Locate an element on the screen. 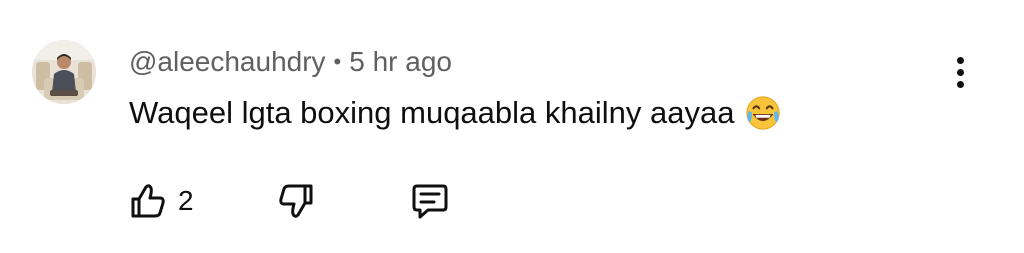 The image size is (1024, 253). dislike-button is located at coordinates (296, 201).